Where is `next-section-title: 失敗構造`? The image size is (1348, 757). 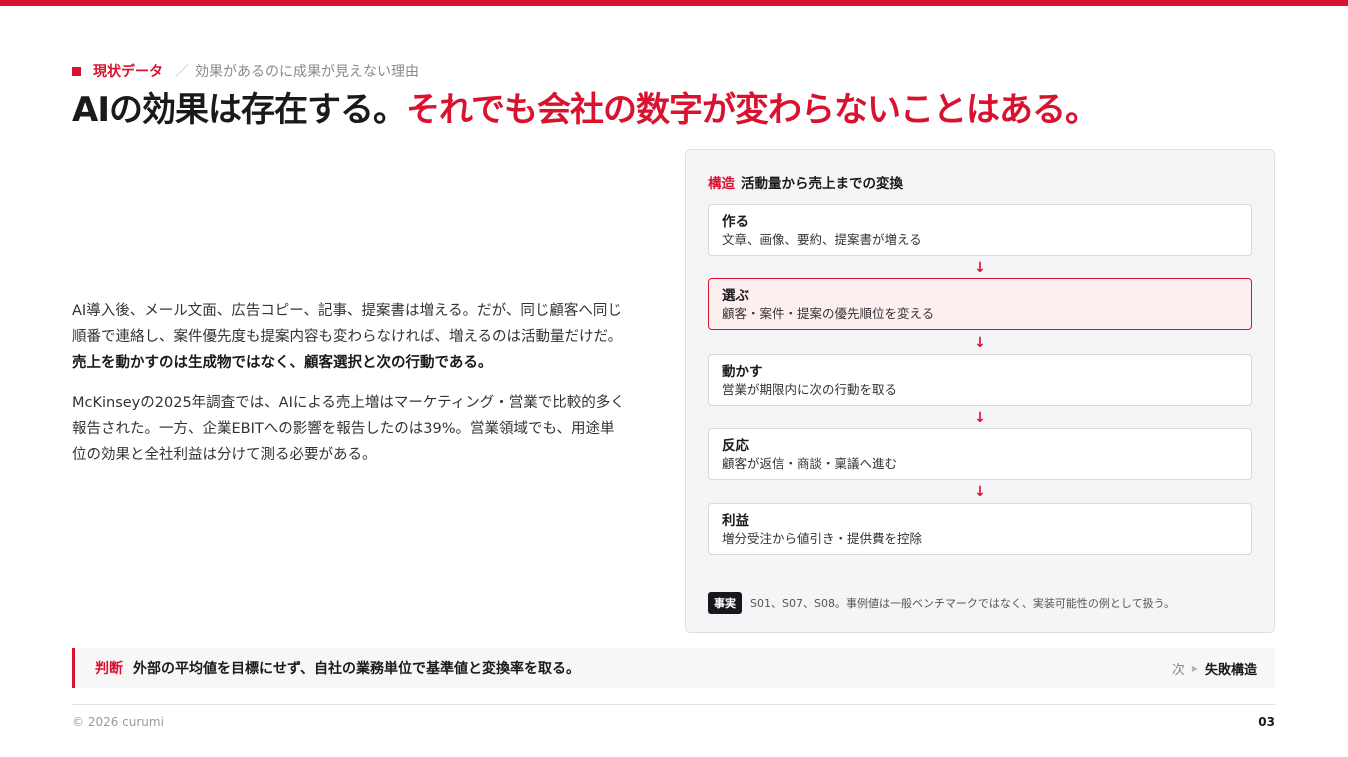 next-section-title: 失敗構造 is located at coordinates (1230, 670).